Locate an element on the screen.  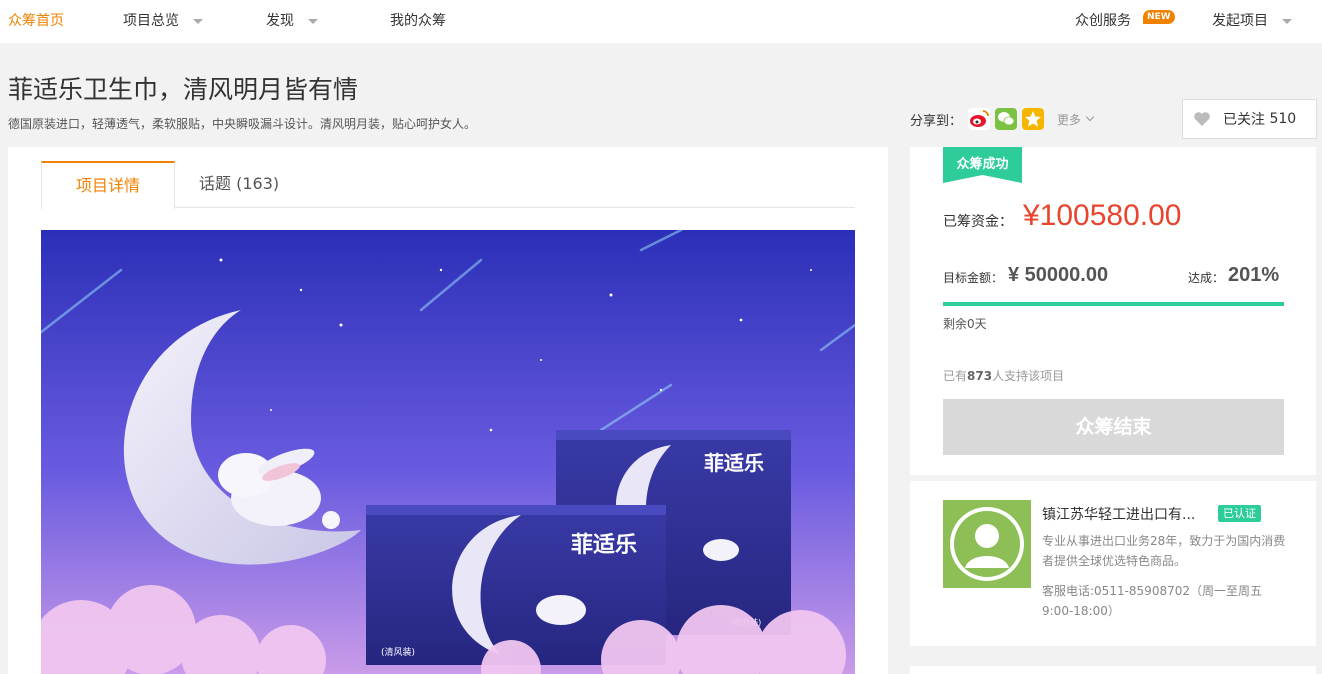
nav-launch-menu: 发起项目 is located at coordinates (1252, 21).